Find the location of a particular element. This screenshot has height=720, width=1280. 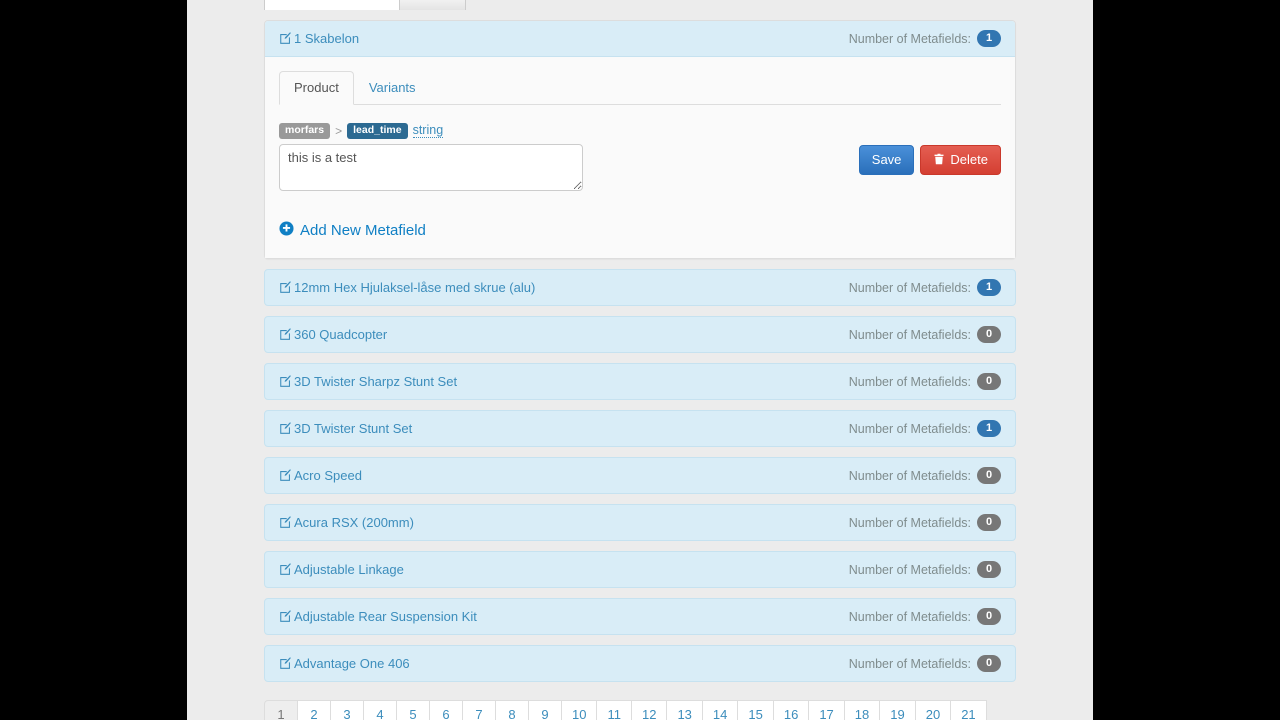

pagination-item: 16 is located at coordinates (791, 710).